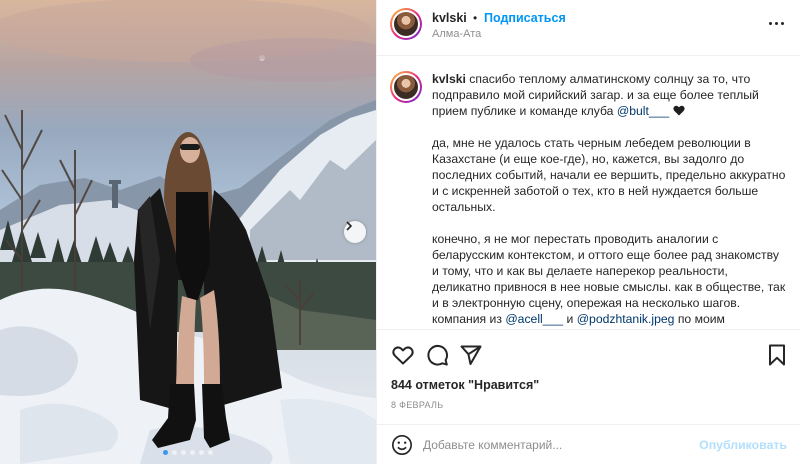  What do you see at coordinates (588, 28) in the screenshot?
I see `post-header: kvlski • Подписаться Алма-Ата` at bounding box center [588, 28].